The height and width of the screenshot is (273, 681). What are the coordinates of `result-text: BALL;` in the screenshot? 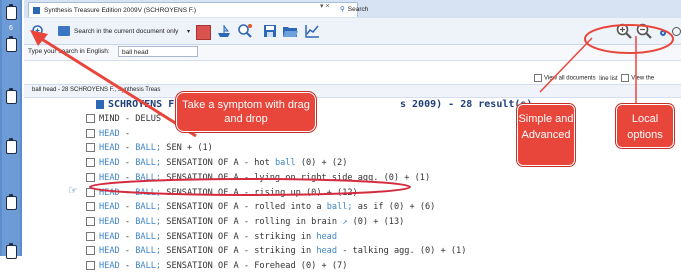 It's located at (148, 266).